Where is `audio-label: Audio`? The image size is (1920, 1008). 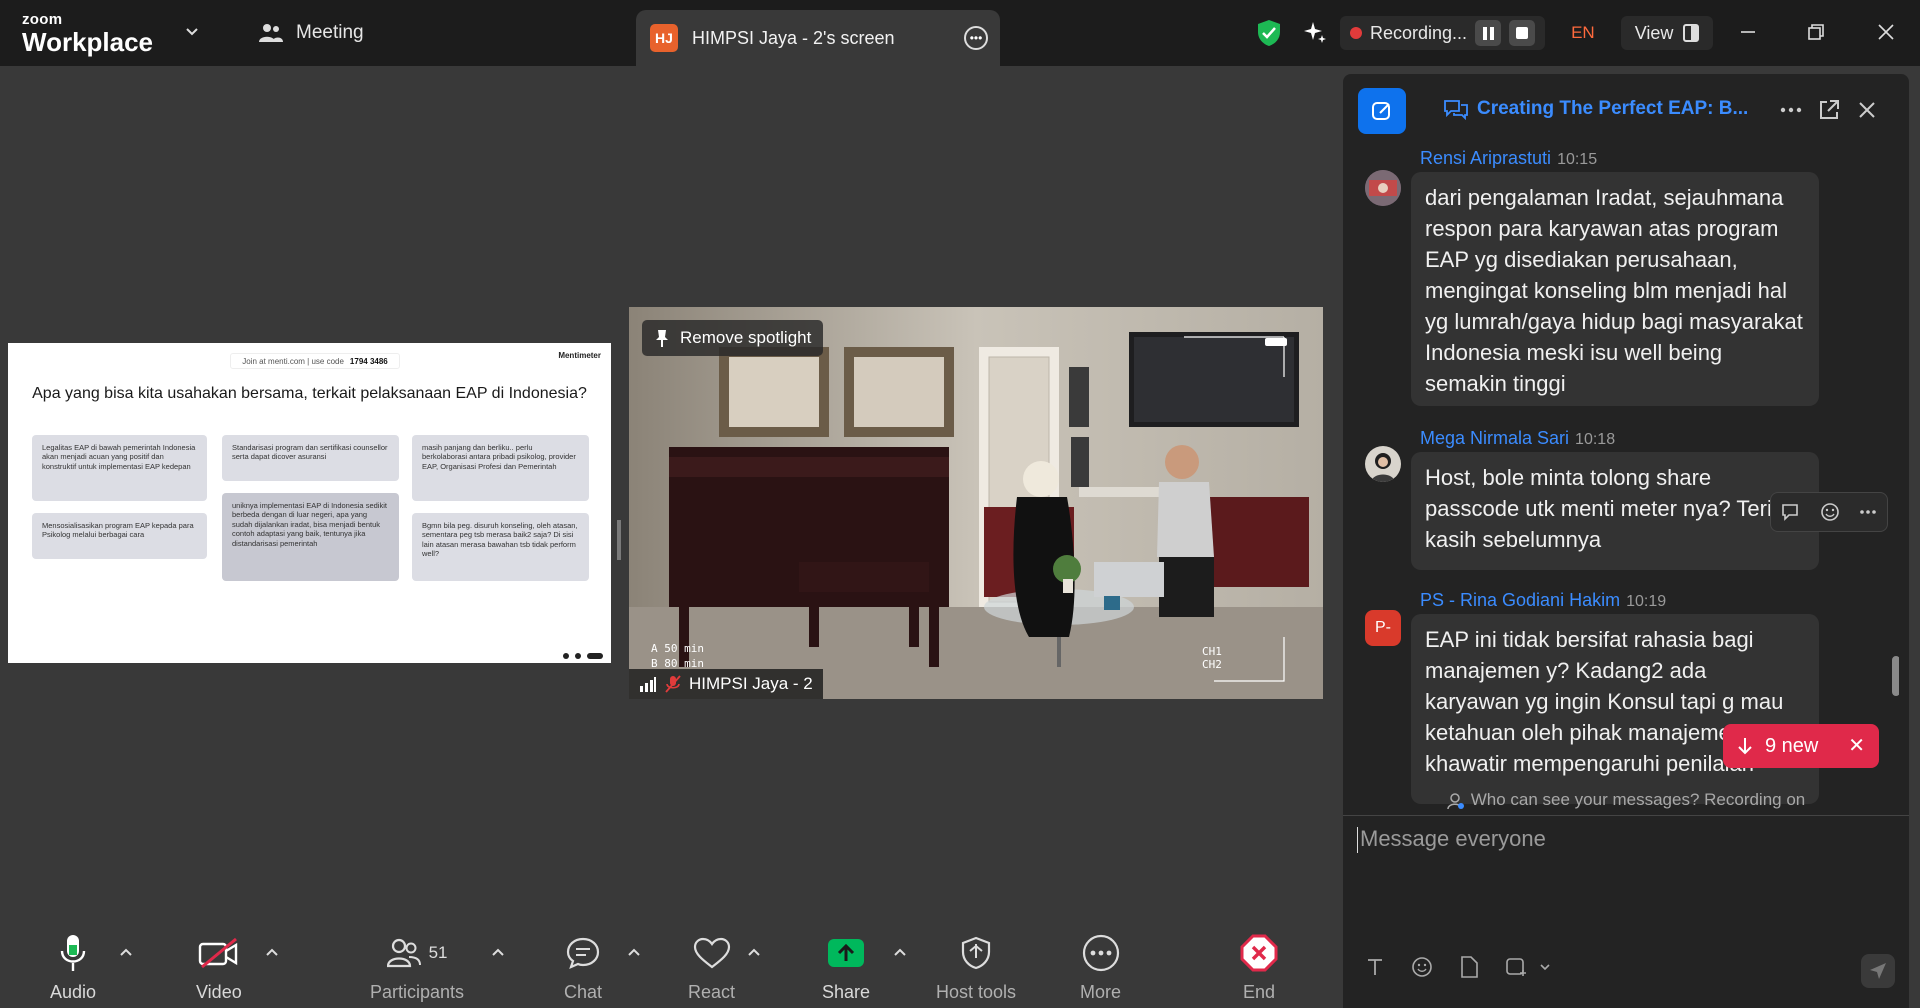 audio-label: Audio is located at coordinates (73, 992).